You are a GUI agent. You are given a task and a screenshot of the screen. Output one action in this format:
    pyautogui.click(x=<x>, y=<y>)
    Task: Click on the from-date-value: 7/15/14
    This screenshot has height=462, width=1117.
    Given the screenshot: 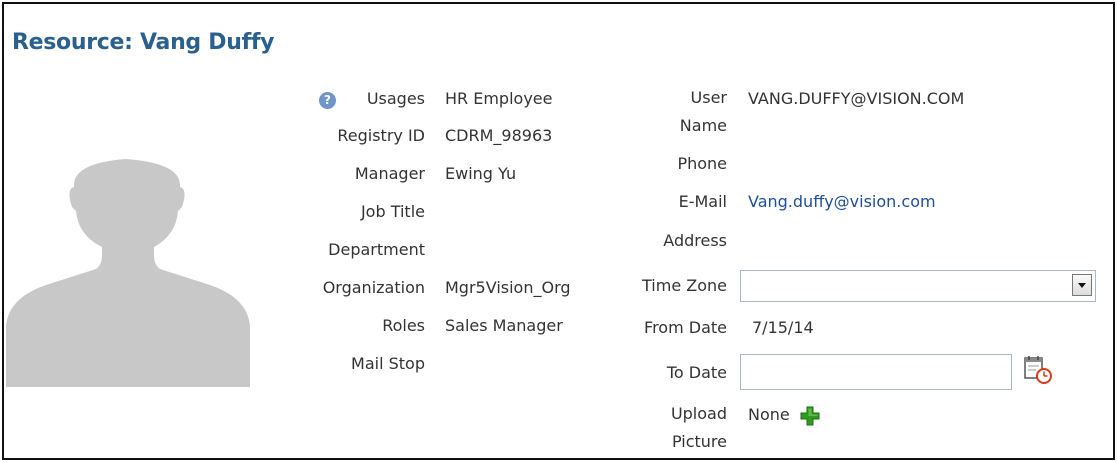 What is the action you would take?
    pyautogui.click(x=783, y=327)
    